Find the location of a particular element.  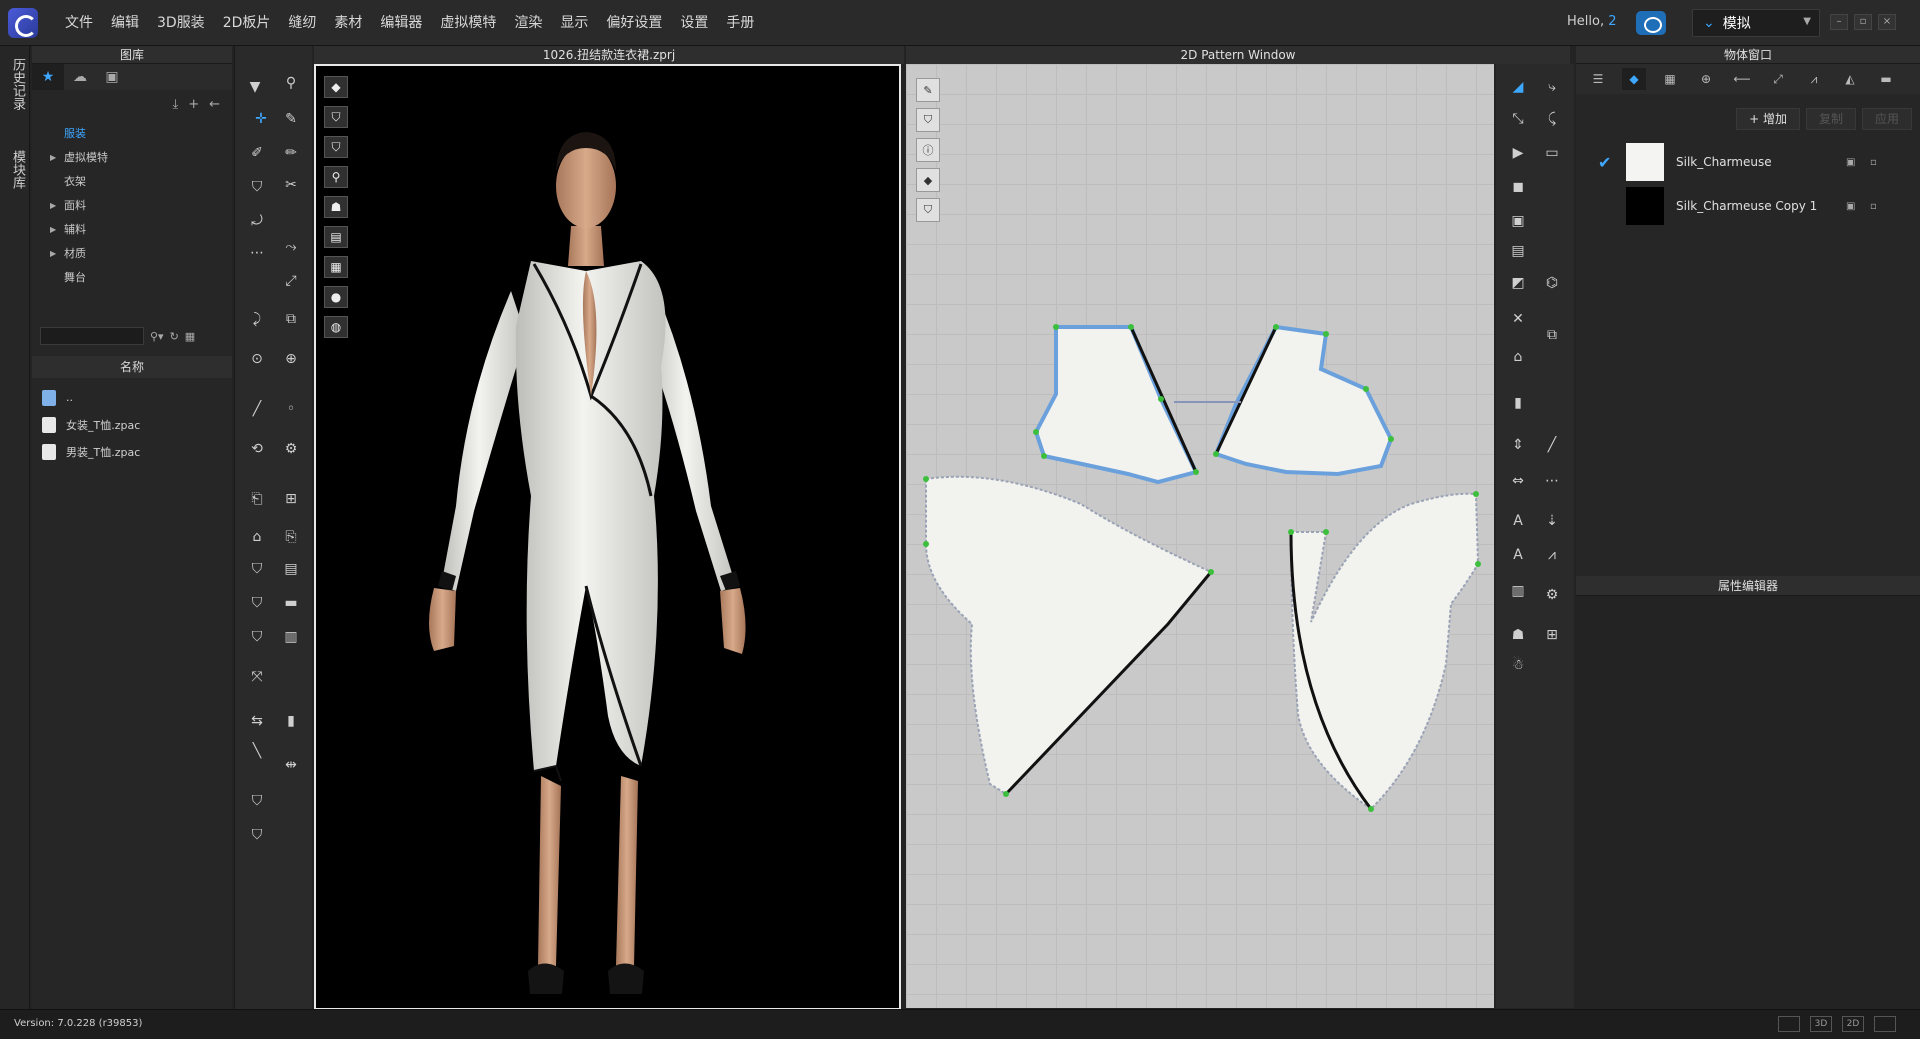

move-icon: ✛ is located at coordinates (261, 119).